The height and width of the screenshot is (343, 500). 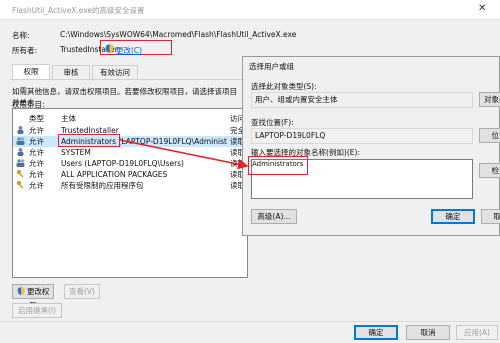 What do you see at coordinates (184, 154) in the screenshot?
I see `annotation-arrow` at bounding box center [184, 154].